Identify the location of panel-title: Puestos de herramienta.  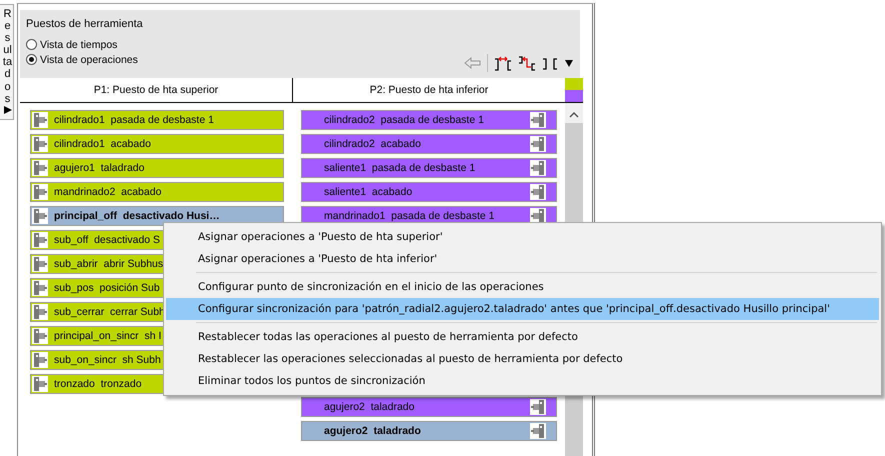
(85, 24).